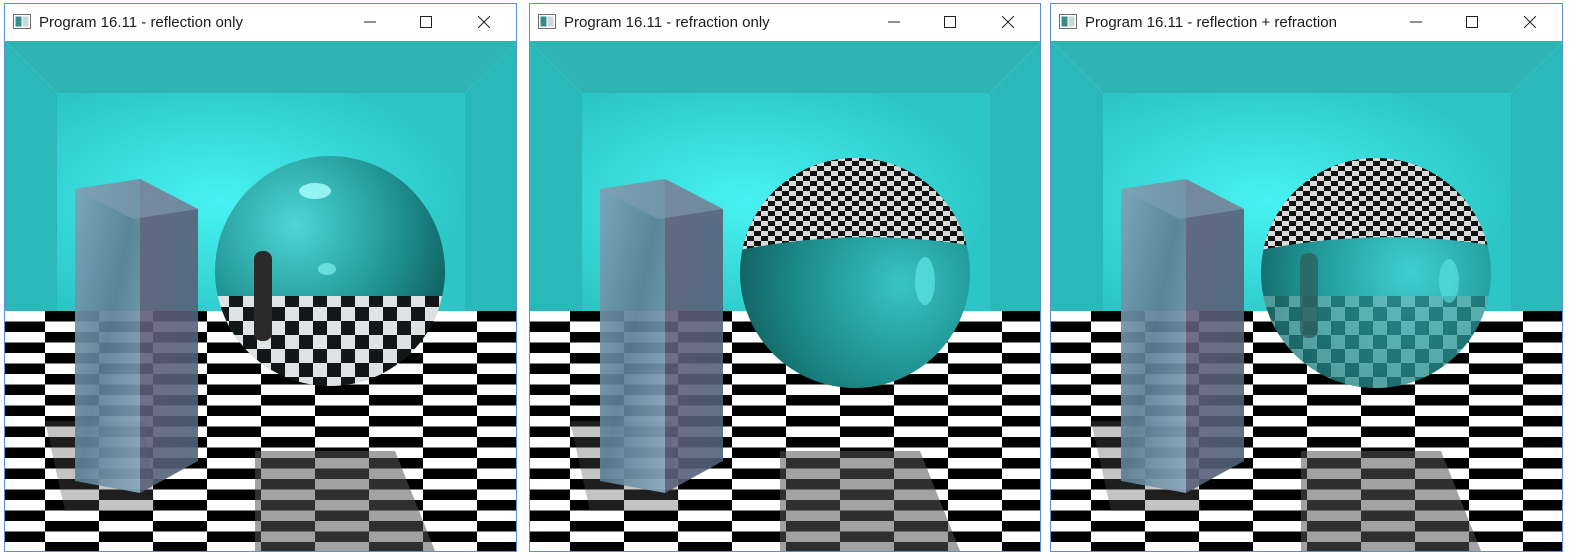 The height and width of the screenshot is (560, 1575). I want to click on window-title: Program 16.11 - reflection only, so click(141, 22).